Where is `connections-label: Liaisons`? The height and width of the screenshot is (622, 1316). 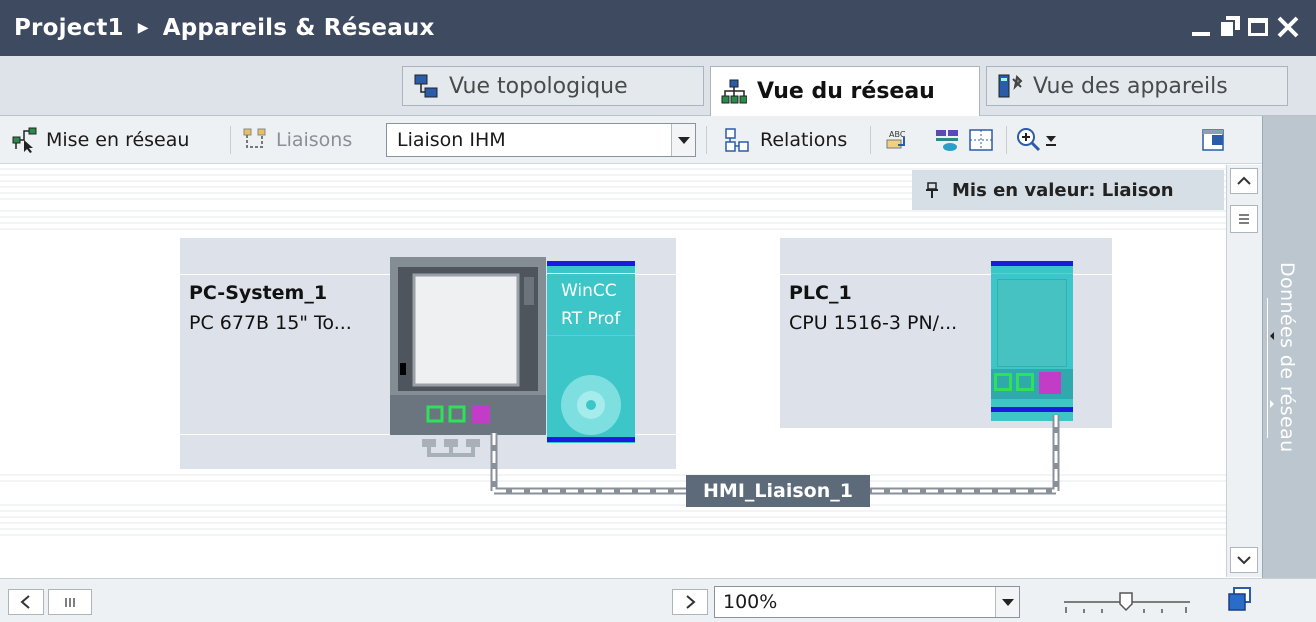
connections-label: Liaisons is located at coordinates (314, 140).